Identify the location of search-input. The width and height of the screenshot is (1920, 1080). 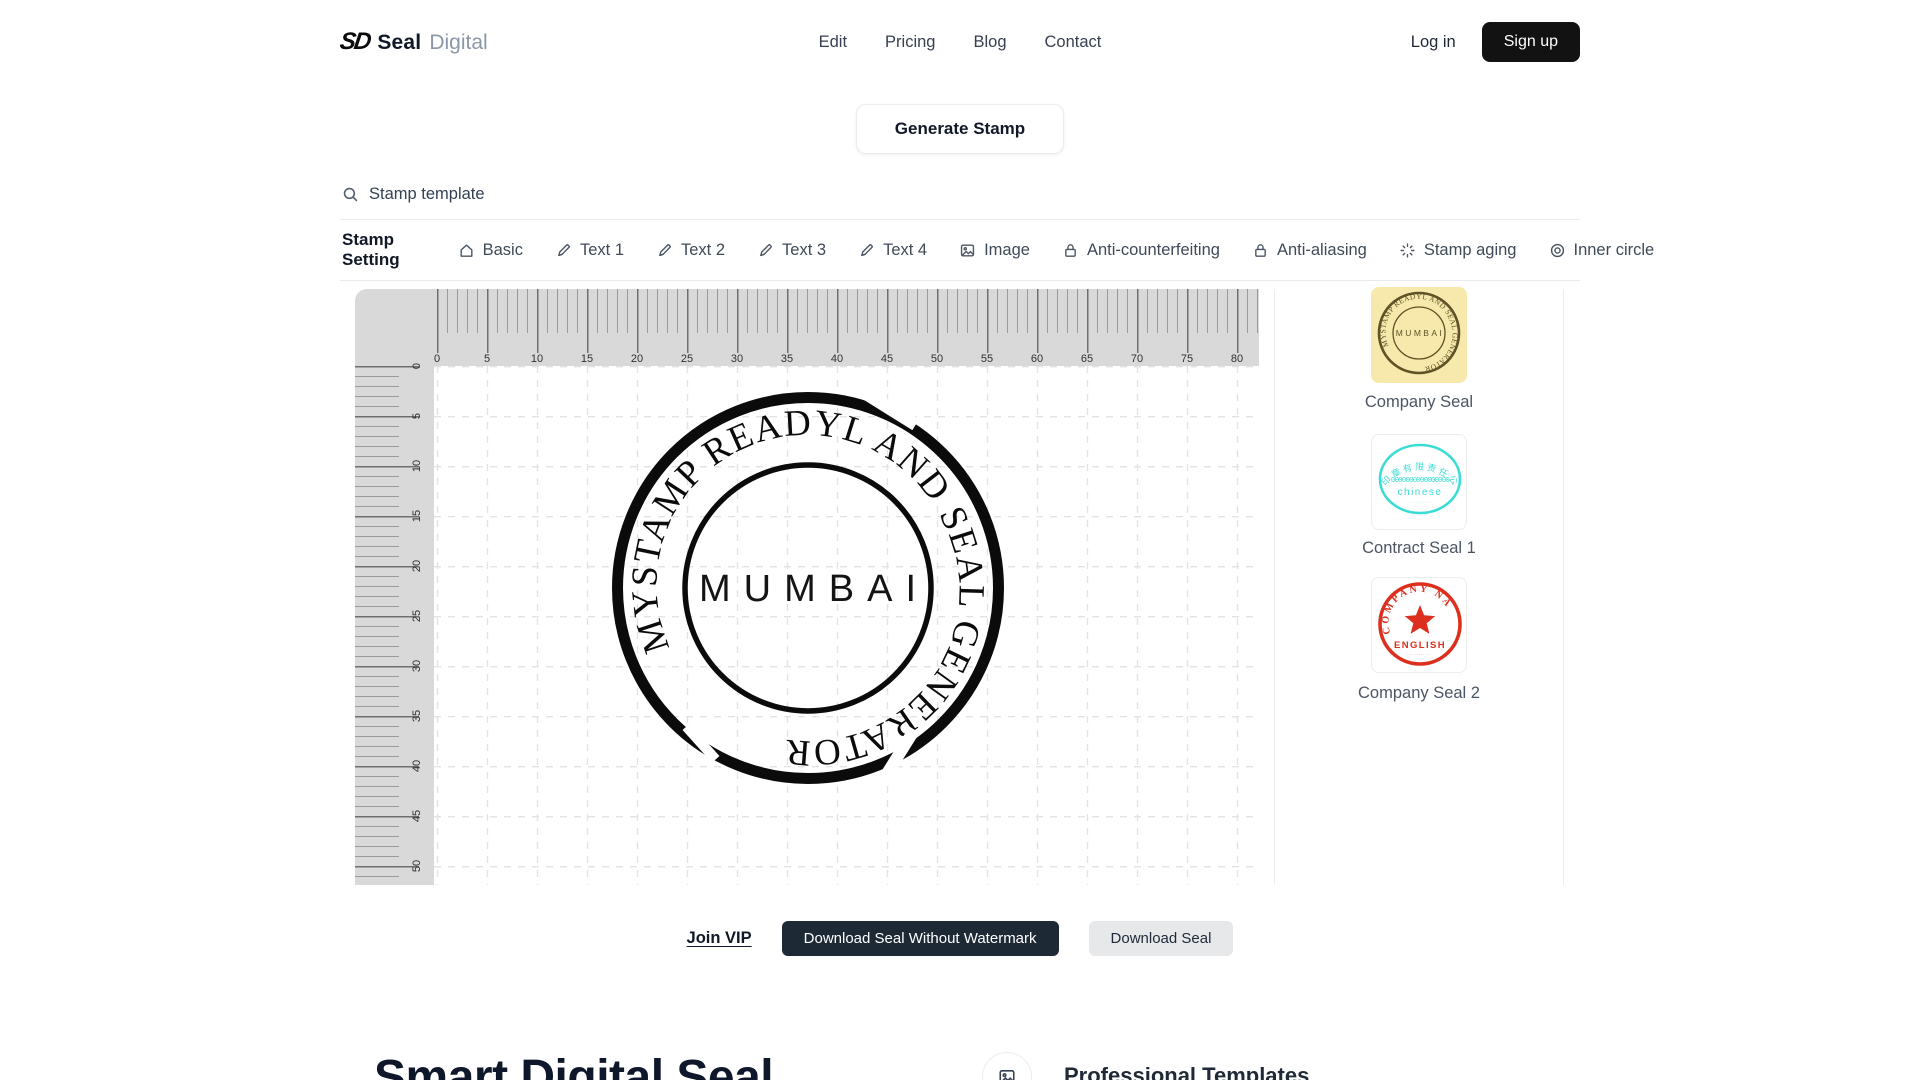
(579, 194).